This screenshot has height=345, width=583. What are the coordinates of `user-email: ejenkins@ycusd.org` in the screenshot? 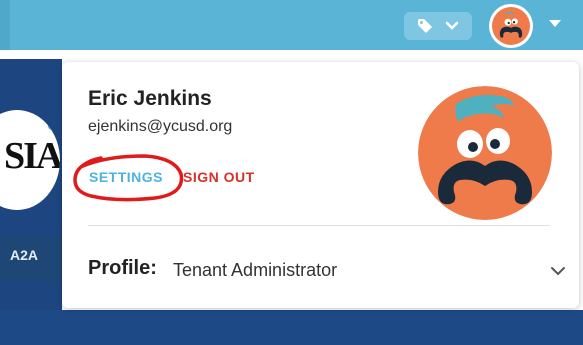 It's located at (160, 126).